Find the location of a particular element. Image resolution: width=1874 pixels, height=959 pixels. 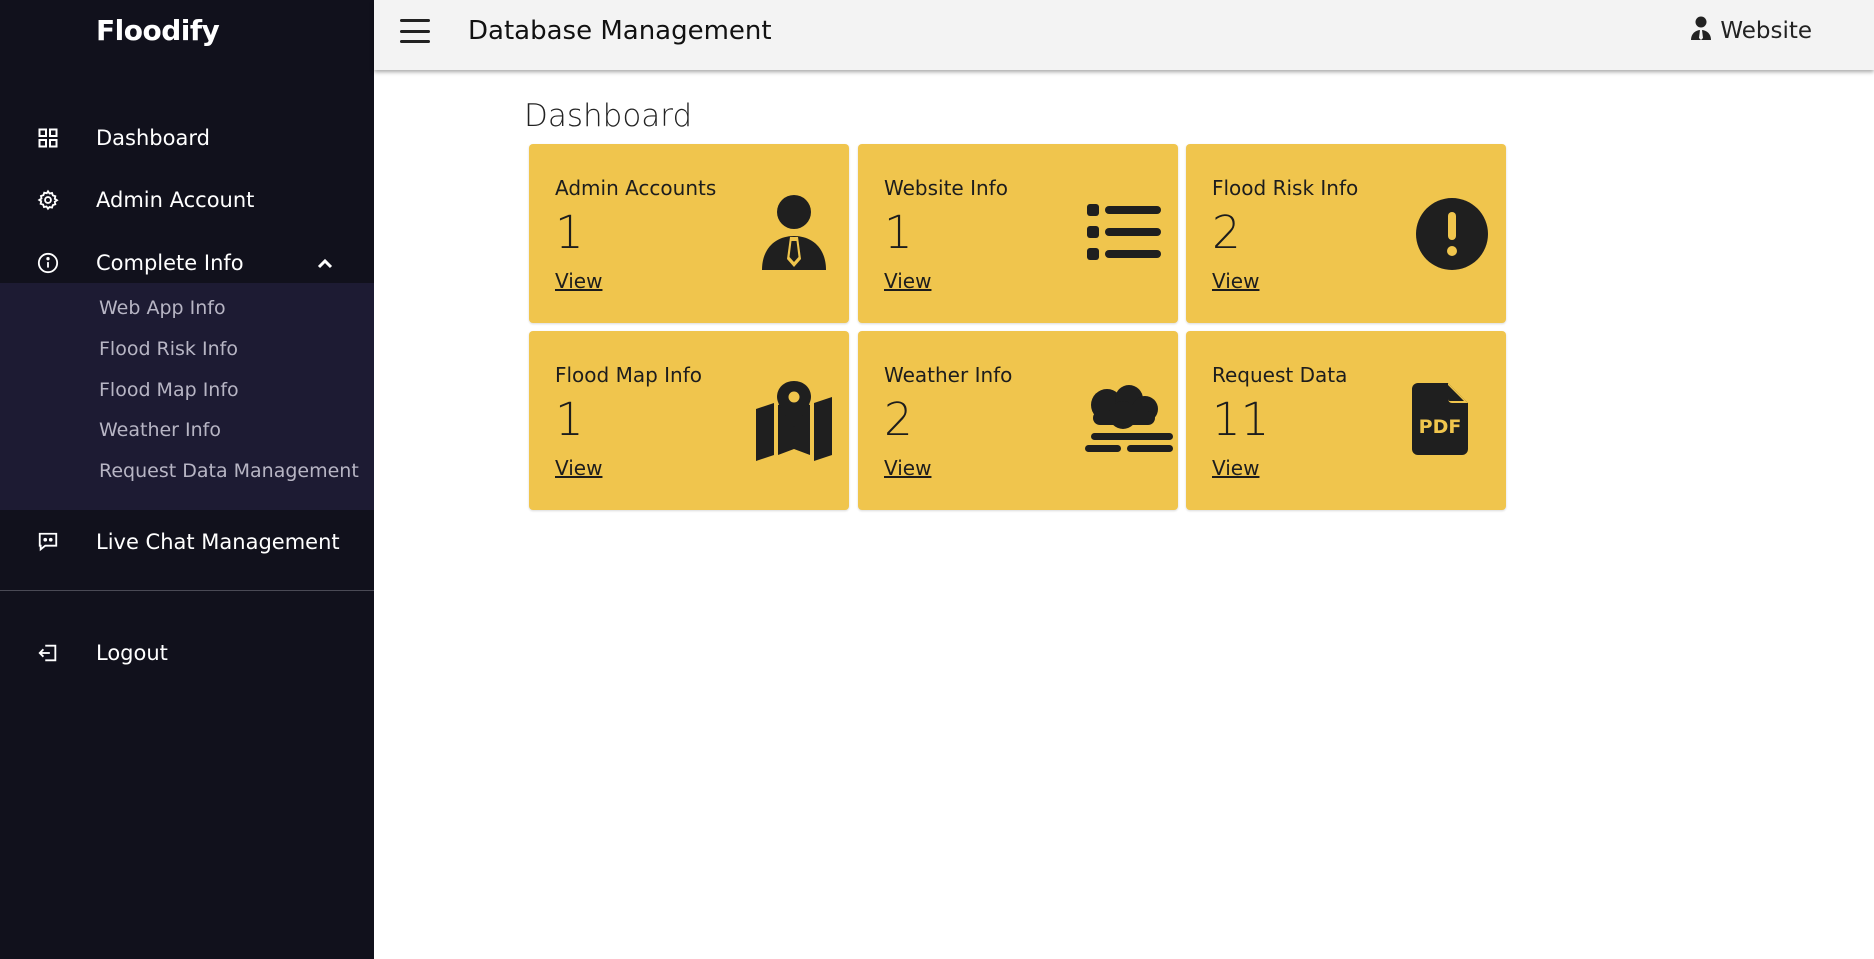

user-menu-label: Website is located at coordinates (1766, 31).